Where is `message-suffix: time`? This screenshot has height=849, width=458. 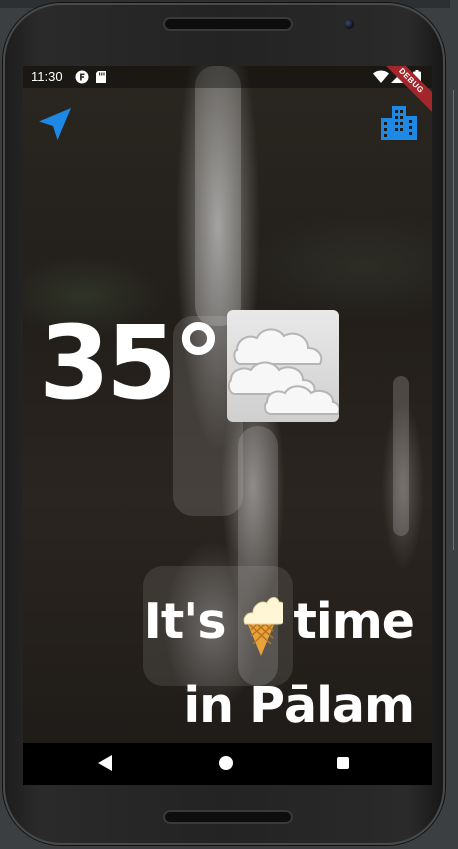 message-suffix: time is located at coordinates (354, 621).